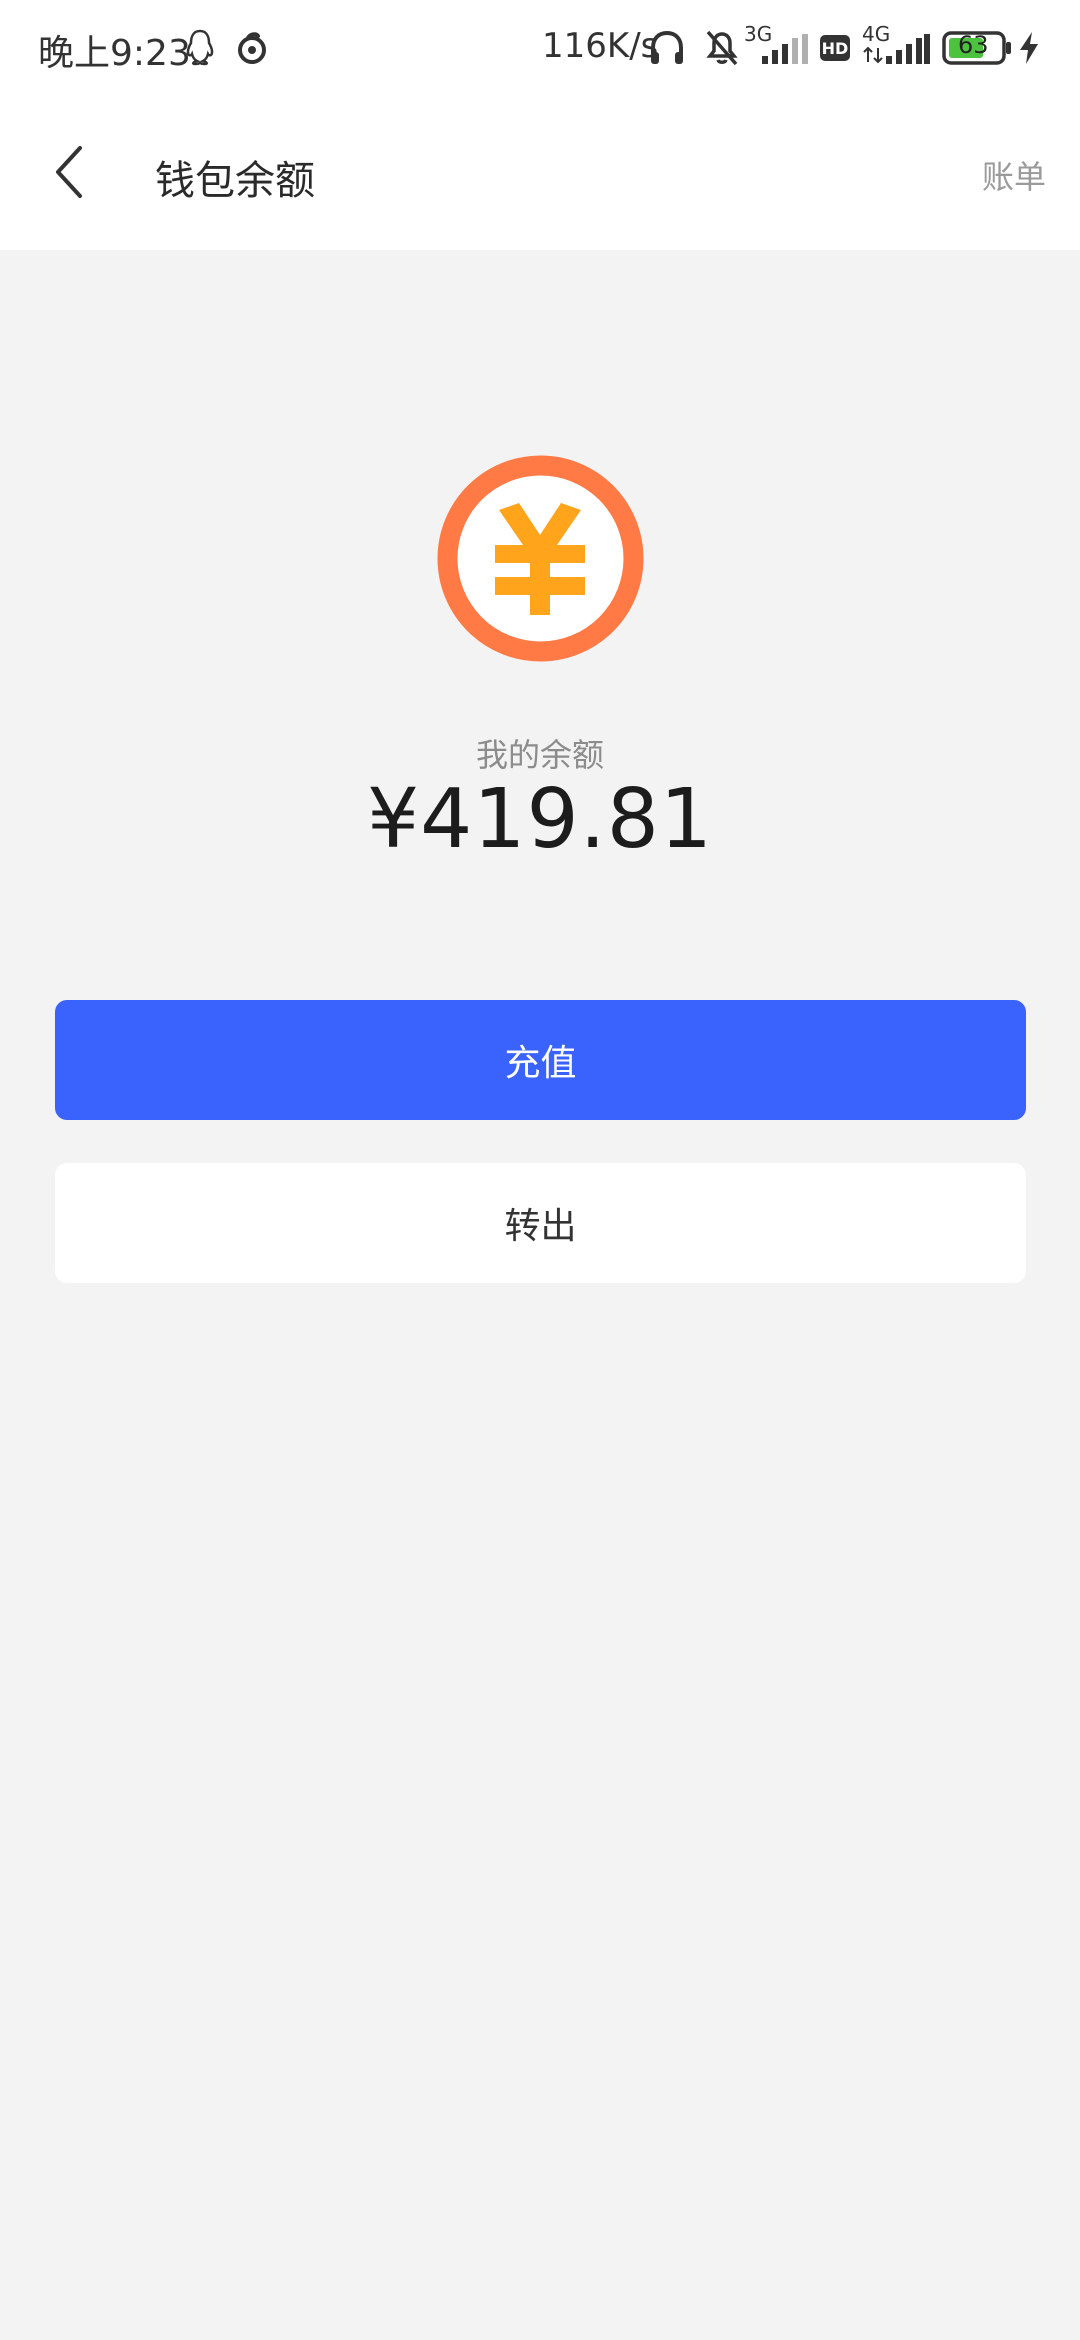 This screenshot has width=1080, height=2340. What do you see at coordinates (540, 173) in the screenshot?
I see `top-app-bar: 钱包余额 账单` at bounding box center [540, 173].